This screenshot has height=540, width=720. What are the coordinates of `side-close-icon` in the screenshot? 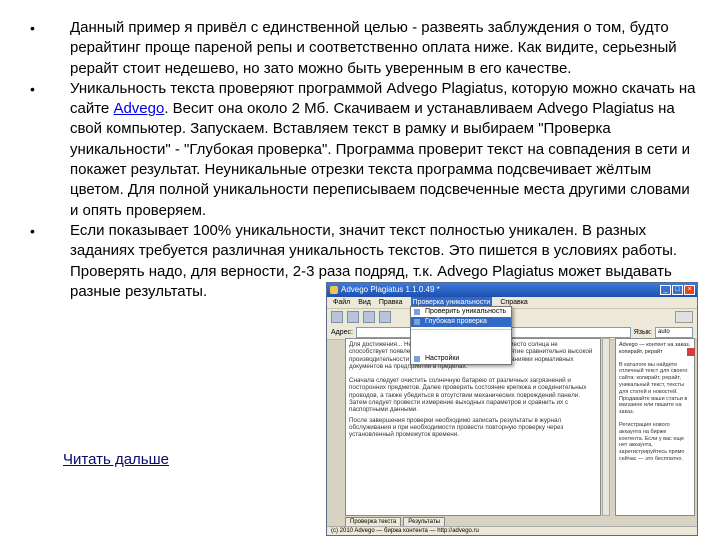 It's located at (691, 352).